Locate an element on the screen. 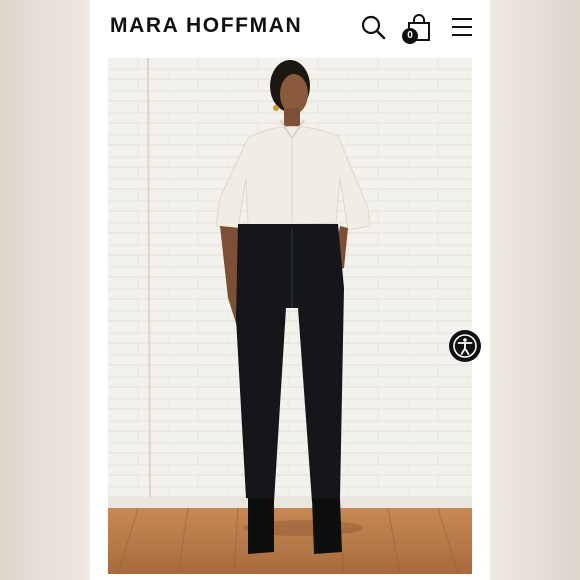 Image resolution: width=580 pixels, height=580 pixels. cart-button: 0 is located at coordinates (417, 28).